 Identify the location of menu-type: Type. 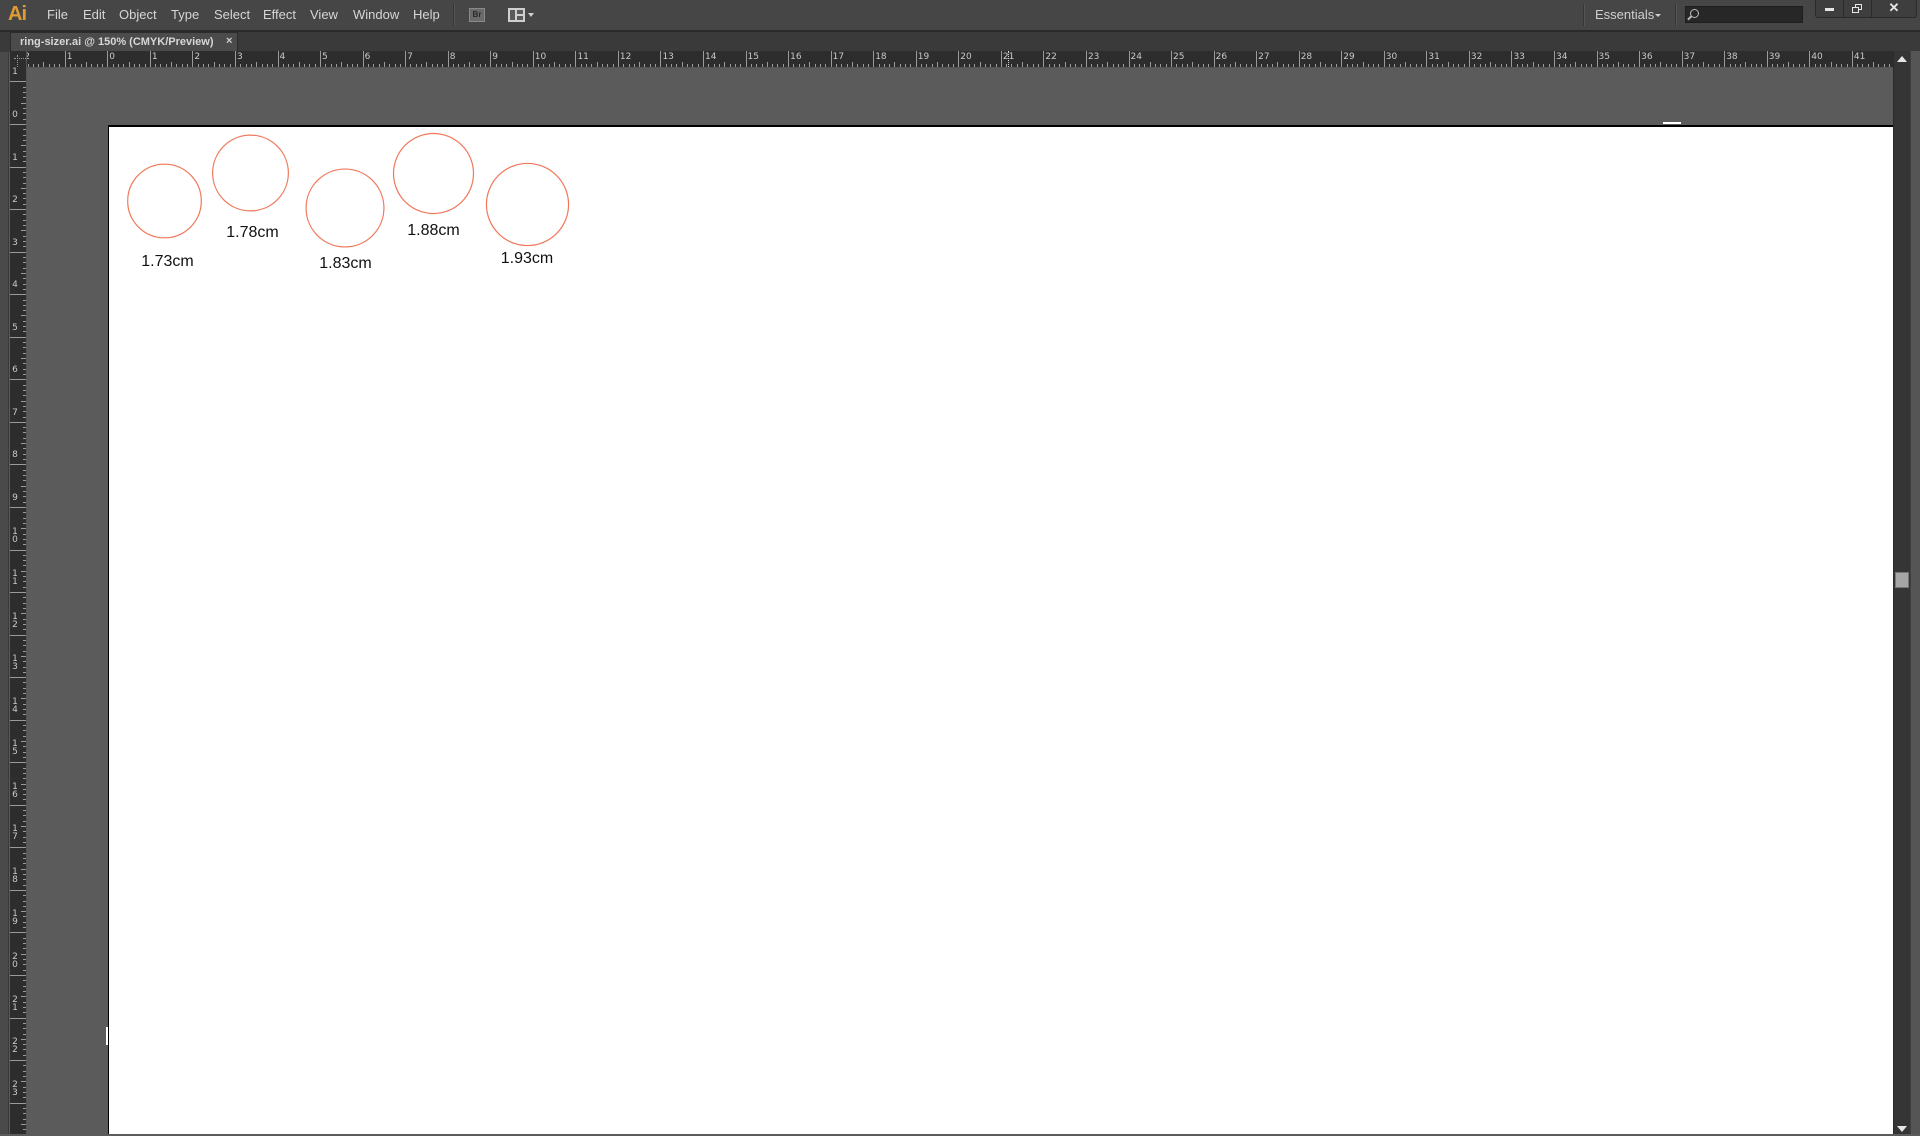
(185, 14).